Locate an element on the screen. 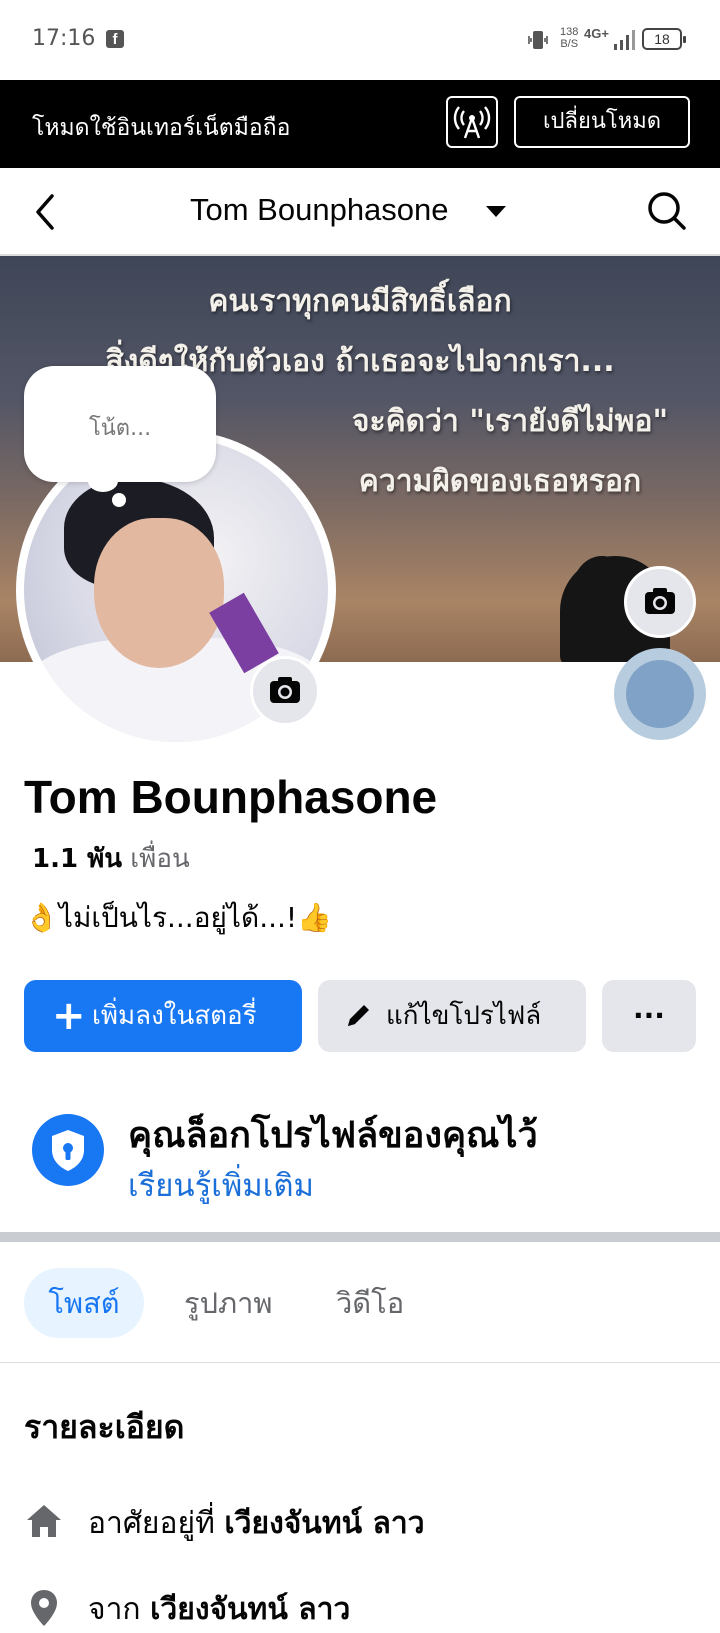  battery-indicator: 18 is located at coordinates (664, 39).